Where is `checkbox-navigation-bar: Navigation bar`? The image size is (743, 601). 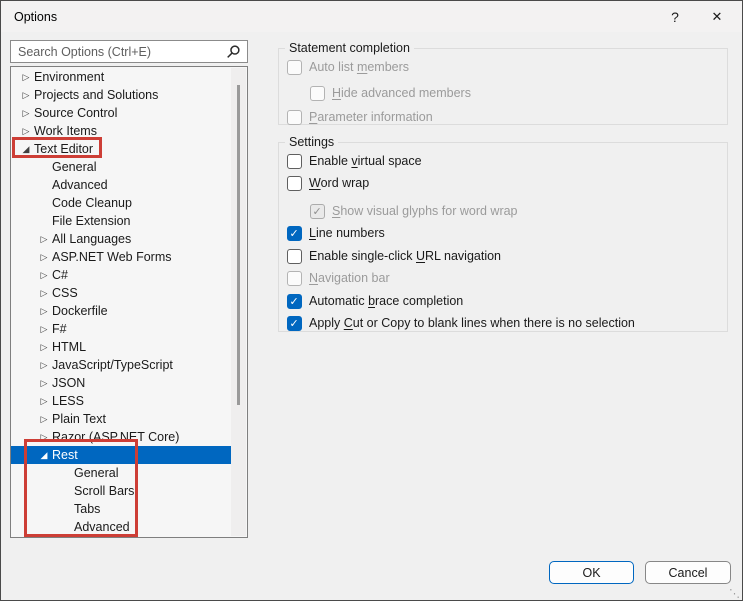
checkbox-navigation-bar: Navigation bar is located at coordinates (507, 278).